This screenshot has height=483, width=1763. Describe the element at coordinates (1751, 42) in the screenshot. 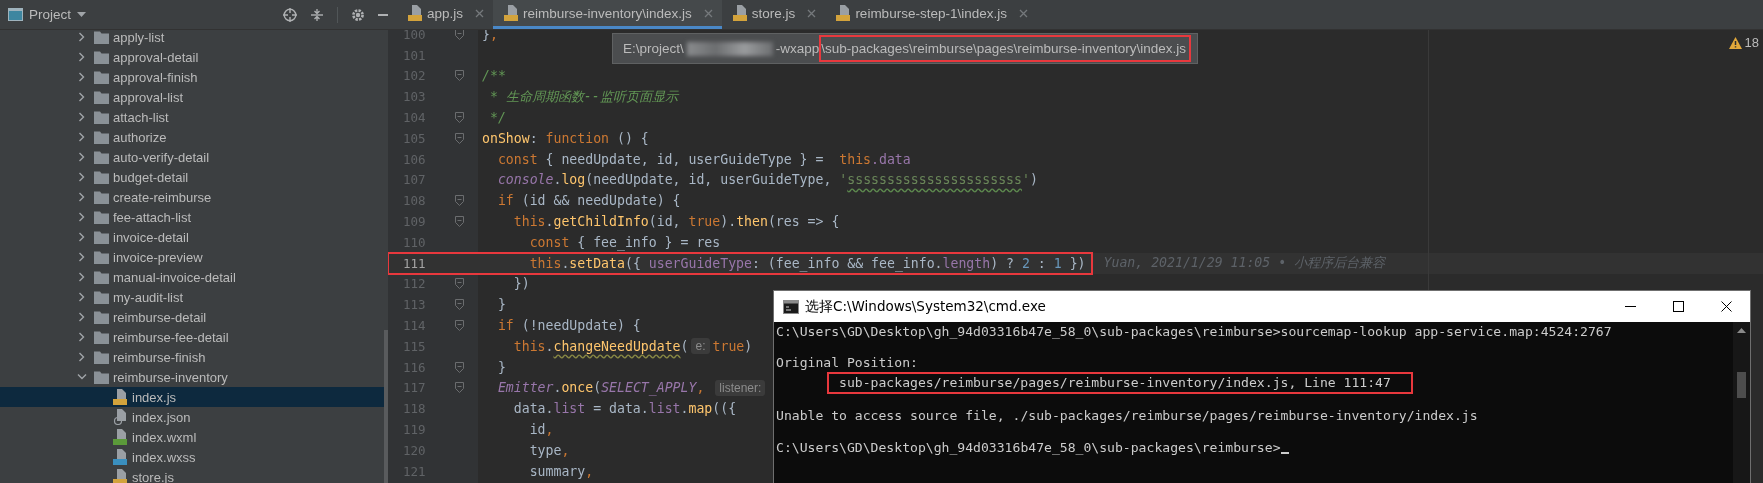

I see `warning-count: 18` at that location.